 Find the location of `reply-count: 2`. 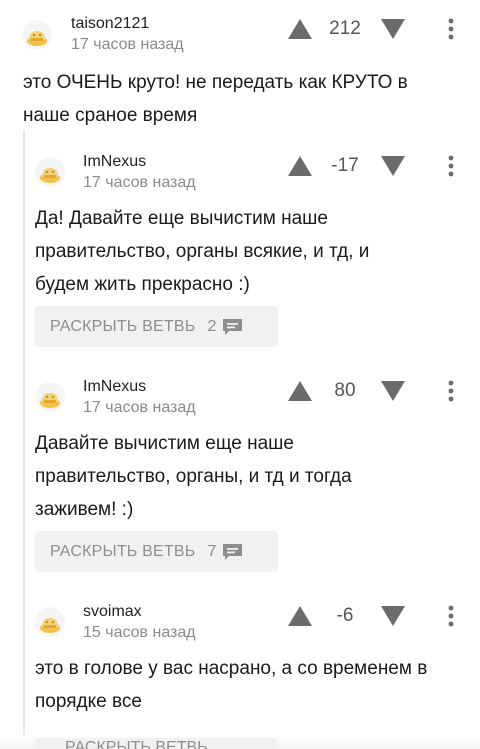

reply-count: 2 is located at coordinates (212, 326).